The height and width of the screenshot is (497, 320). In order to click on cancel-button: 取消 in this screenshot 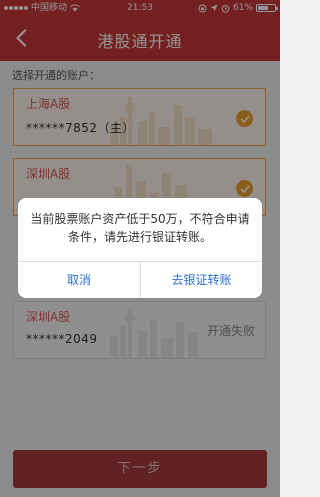, I will do `click(79, 280)`.